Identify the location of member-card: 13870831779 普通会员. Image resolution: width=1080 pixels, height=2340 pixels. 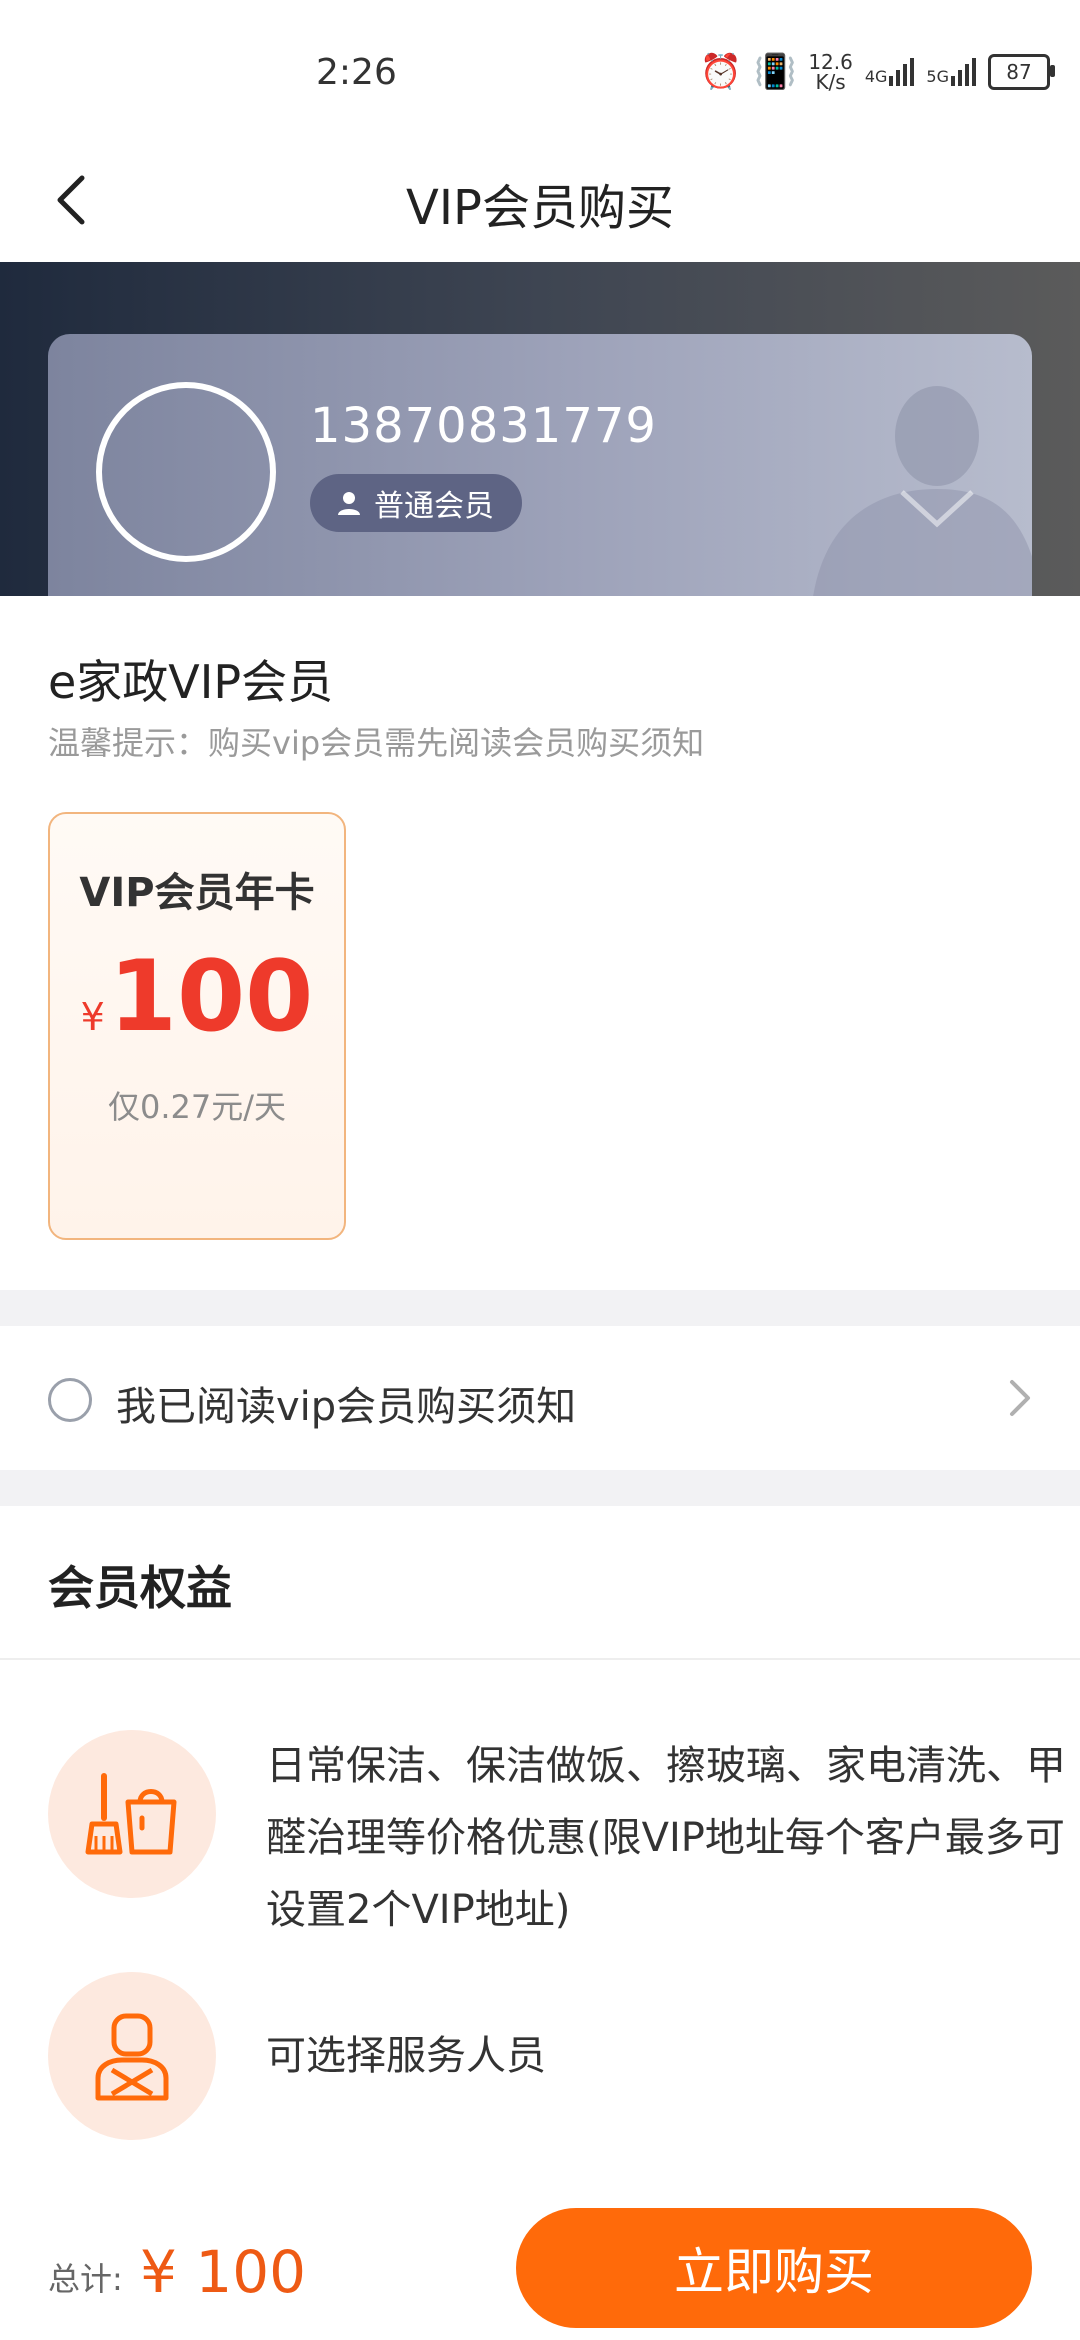
(540, 465).